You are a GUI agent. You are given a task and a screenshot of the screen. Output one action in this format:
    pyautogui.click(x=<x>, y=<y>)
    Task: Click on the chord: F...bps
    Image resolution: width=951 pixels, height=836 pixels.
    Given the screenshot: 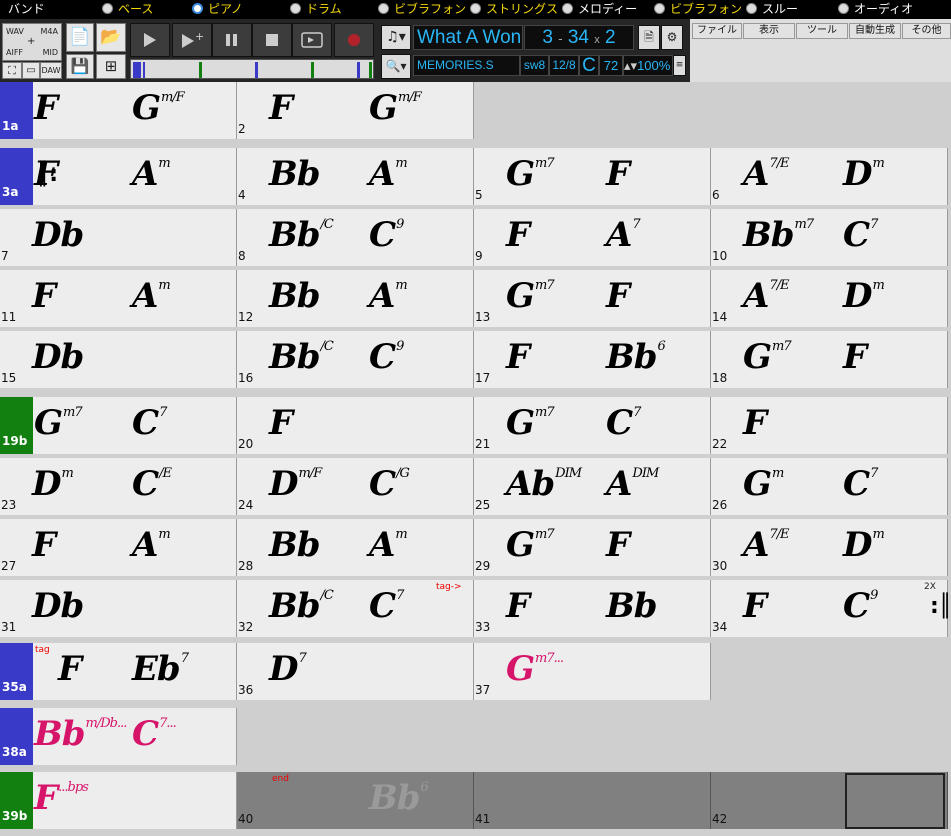 What is the action you would take?
    pyautogui.click(x=61, y=798)
    